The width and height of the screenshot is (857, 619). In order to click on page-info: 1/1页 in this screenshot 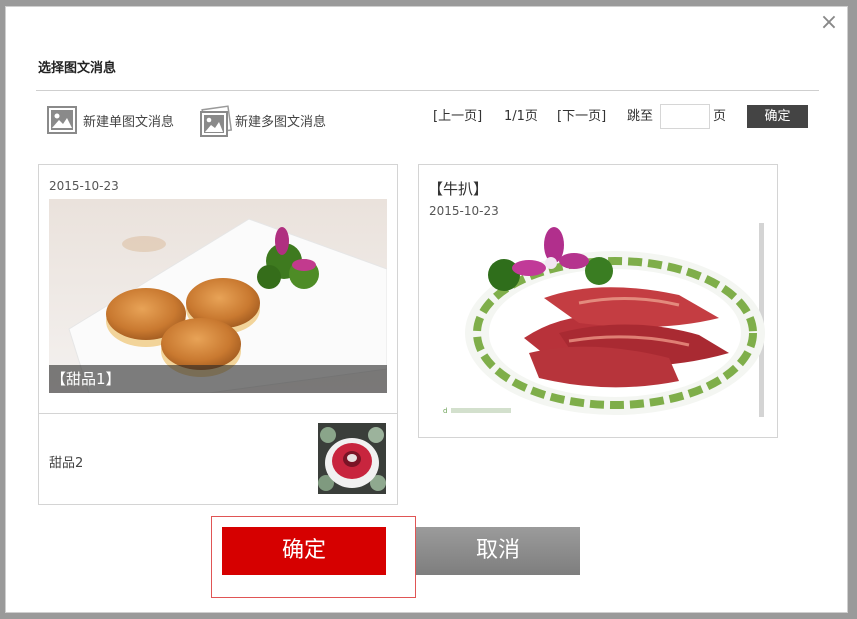, I will do `click(521, 116)`.